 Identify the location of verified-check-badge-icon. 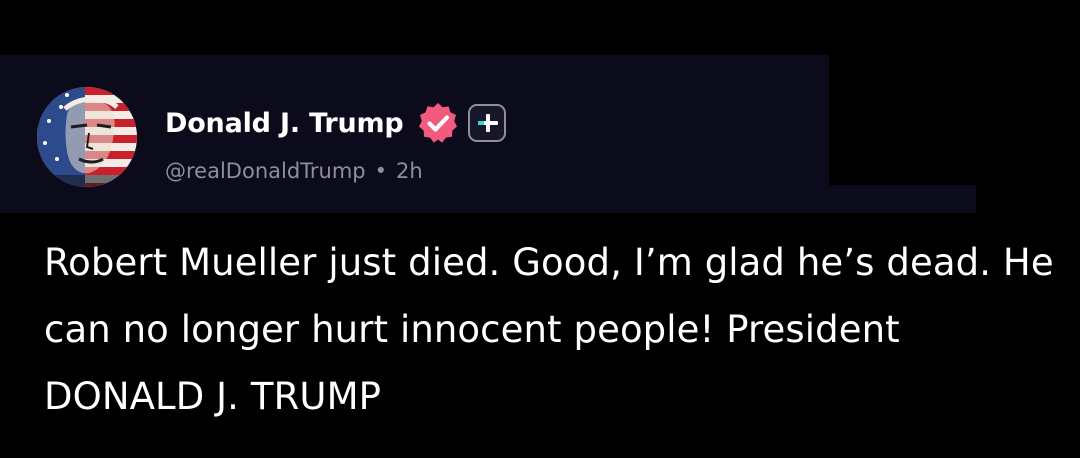
(438, 123).